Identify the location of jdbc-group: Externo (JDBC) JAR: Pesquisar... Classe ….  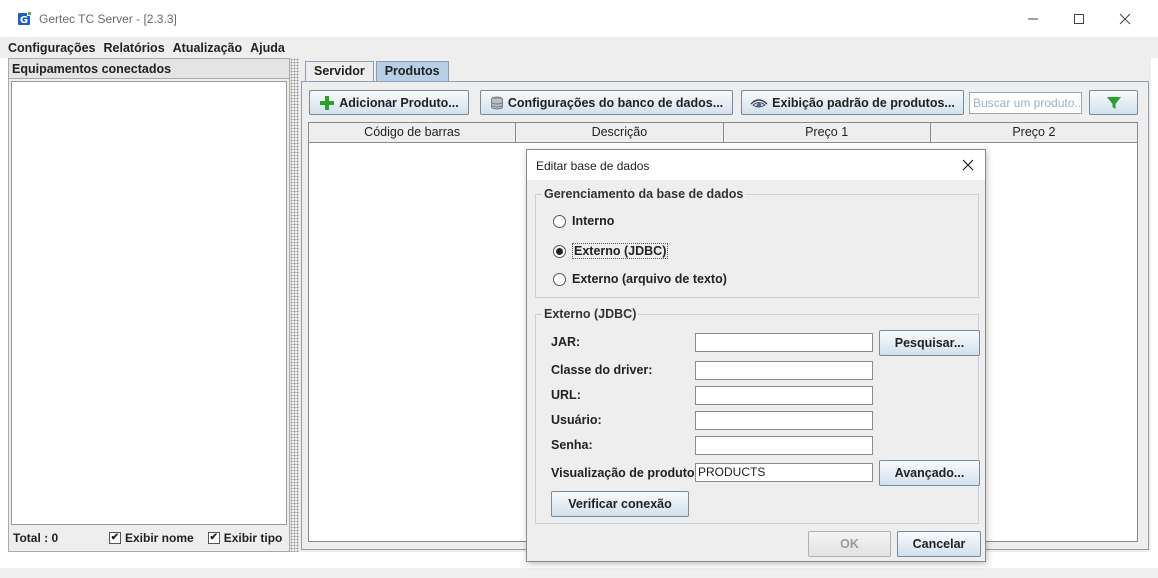
(757, 415).